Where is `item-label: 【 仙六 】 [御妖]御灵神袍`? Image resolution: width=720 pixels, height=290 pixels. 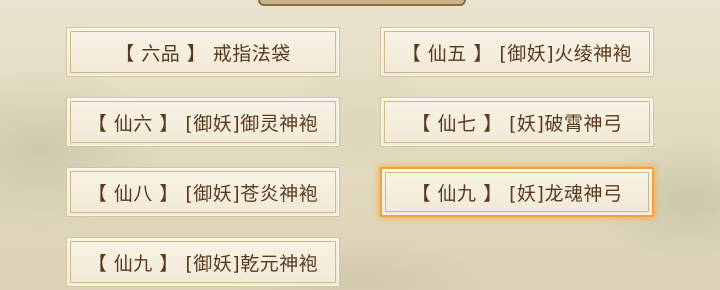 item-label: 【 仙六 】 [御妖]御灵神袍 is located at coordinates (203, 123).